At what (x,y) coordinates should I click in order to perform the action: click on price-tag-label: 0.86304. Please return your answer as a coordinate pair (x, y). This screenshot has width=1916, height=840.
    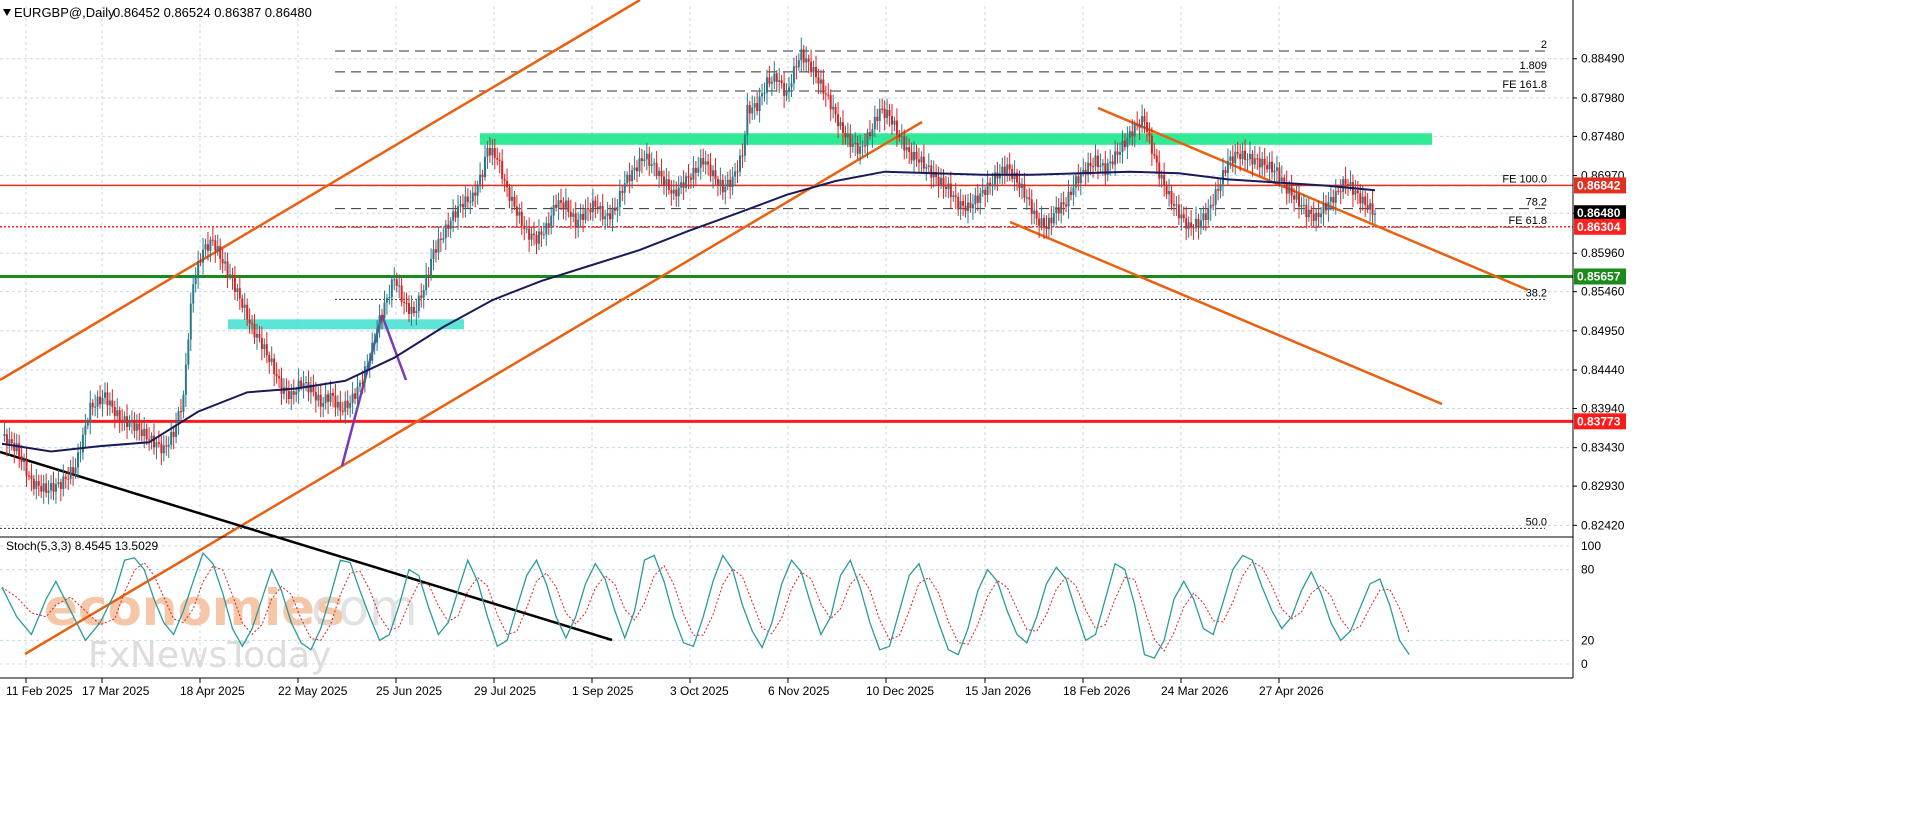
    Looking at the image, I should click on (1599, 227).